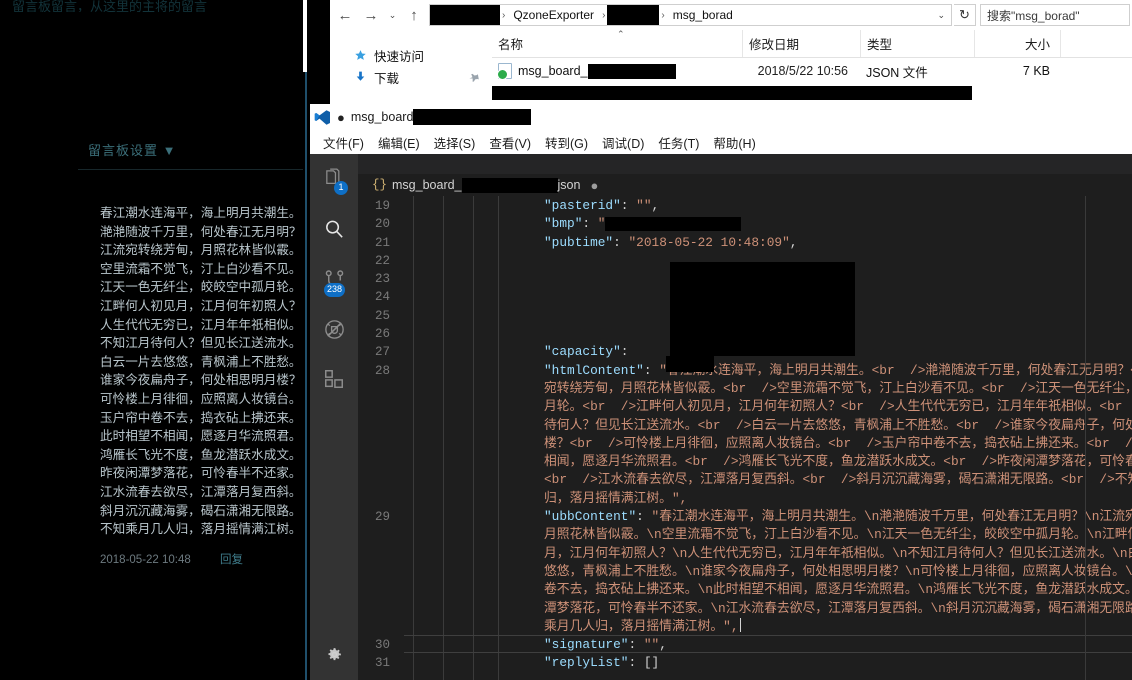  I want to click on line-number: 25, so click(382, 315).